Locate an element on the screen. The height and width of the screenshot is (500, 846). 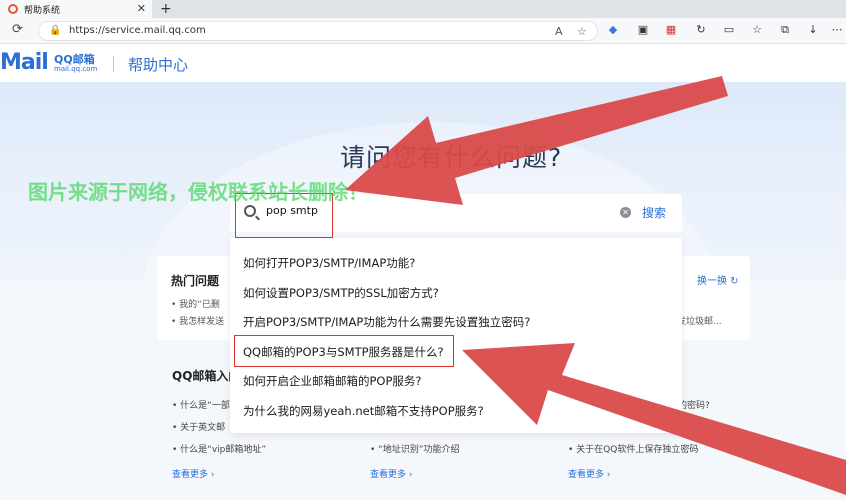
extension-icon: ▦ is located at coordinates (671, 30).